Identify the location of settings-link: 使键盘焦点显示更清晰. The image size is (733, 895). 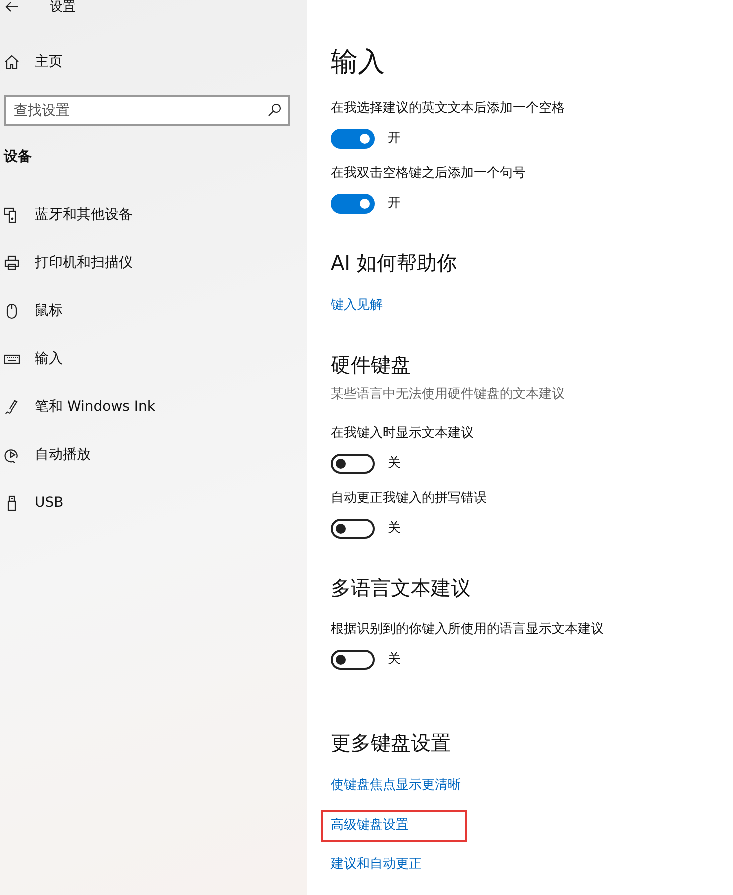
(396, 785).